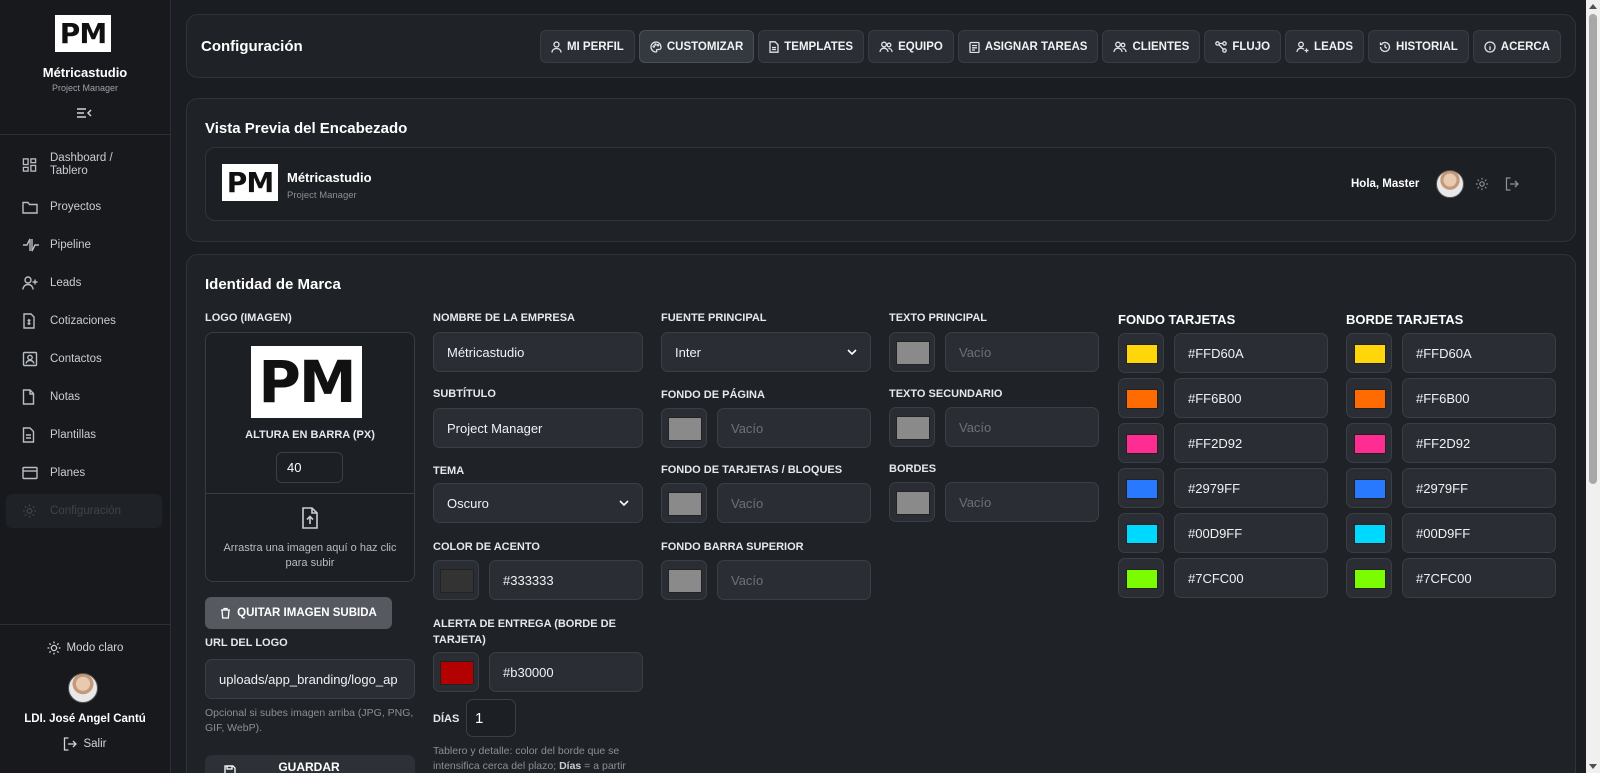  I want to click on tab-equipo: EQUIPO, so click(911, 46).